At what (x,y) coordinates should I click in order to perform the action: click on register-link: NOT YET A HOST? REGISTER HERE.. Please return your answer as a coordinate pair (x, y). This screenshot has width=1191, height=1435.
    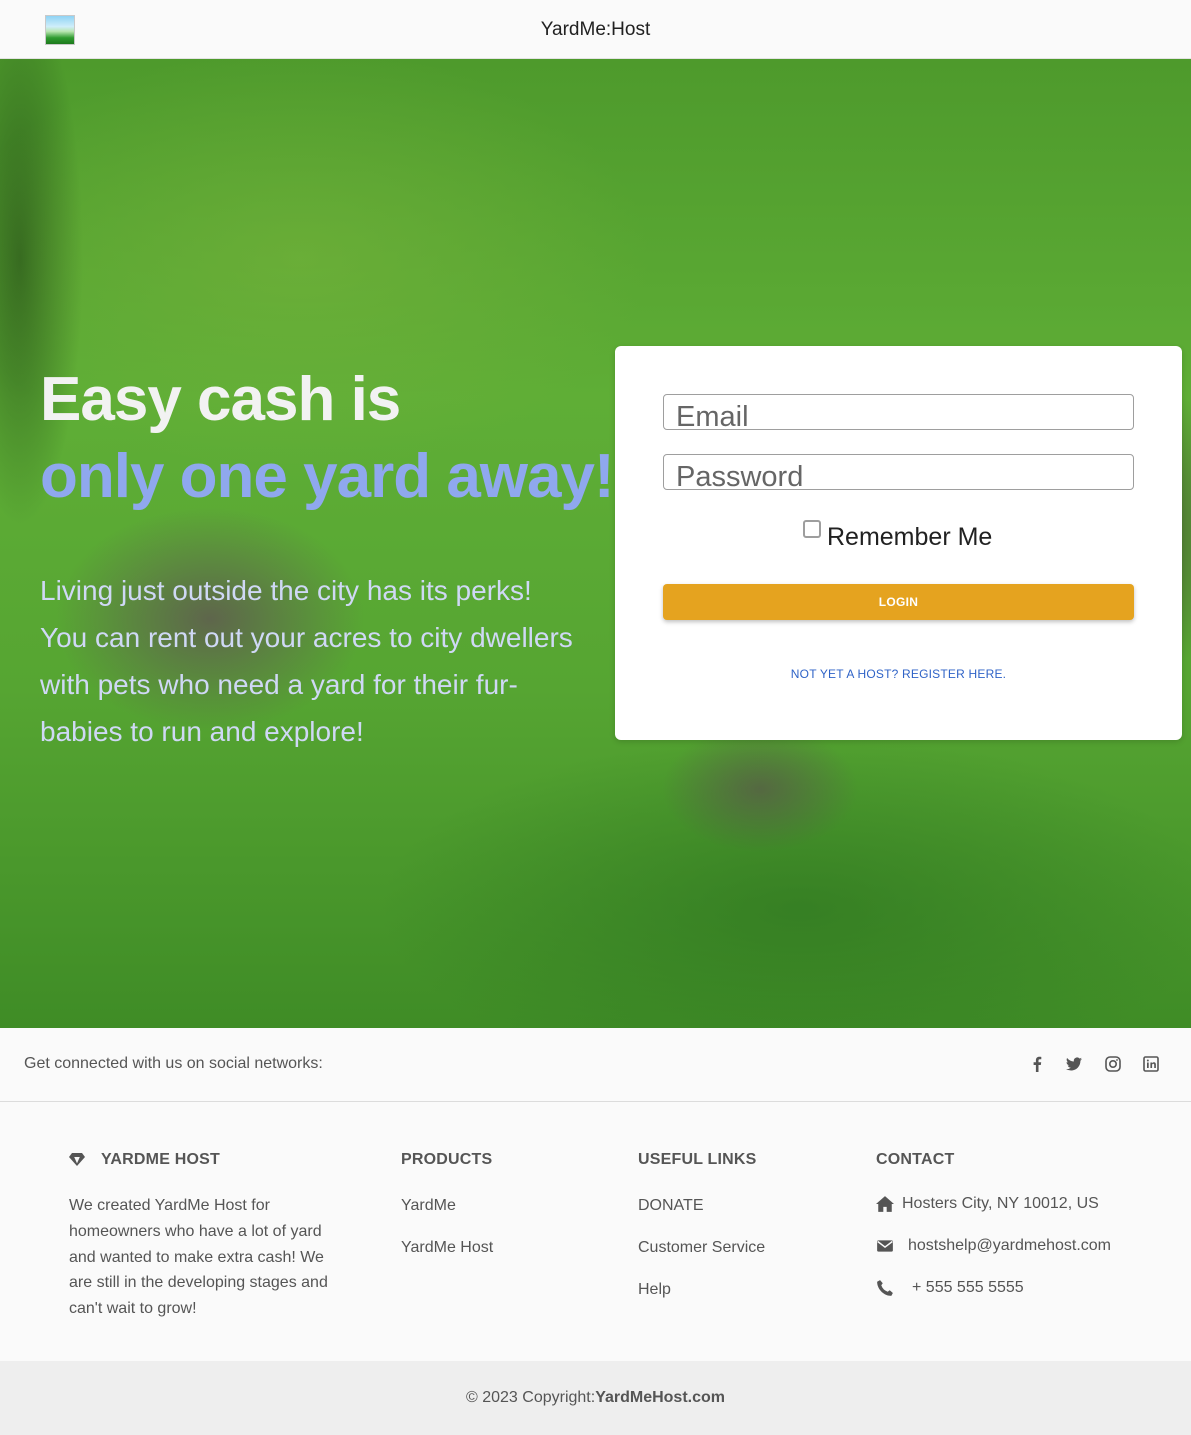
    Looking at the image, I should click on (898, 674).